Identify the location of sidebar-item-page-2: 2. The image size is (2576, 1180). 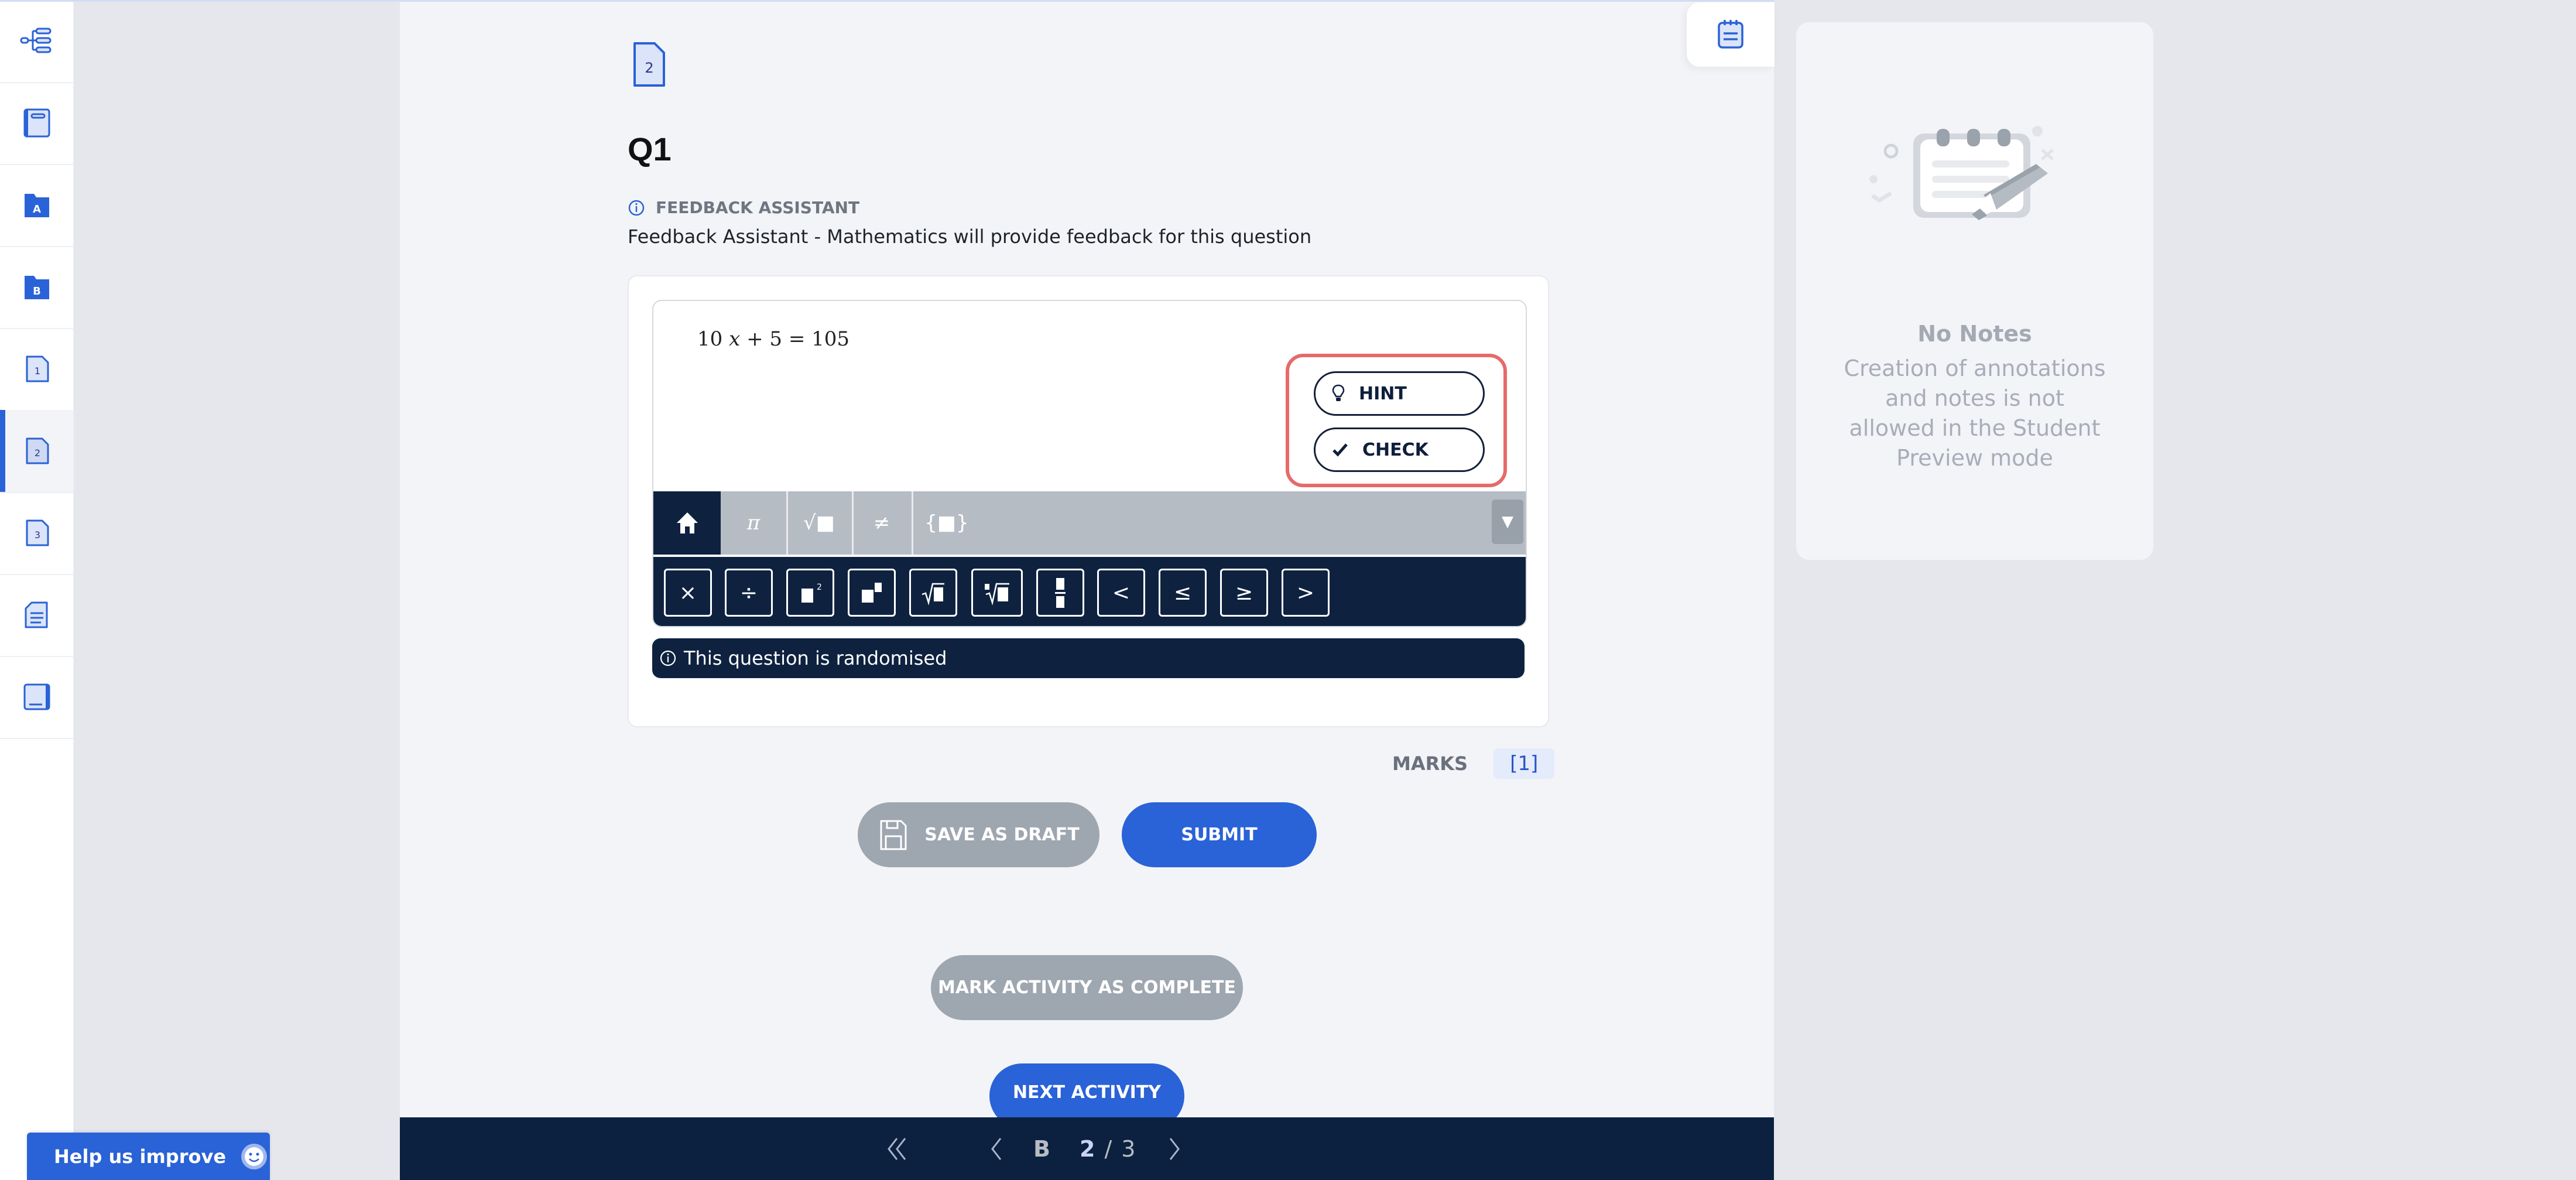
(36, 451).